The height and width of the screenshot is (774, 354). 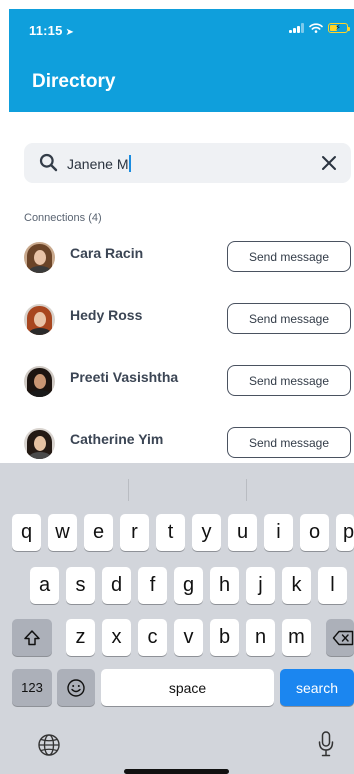 I want to click on shift-key, so click(x=32, y=637).